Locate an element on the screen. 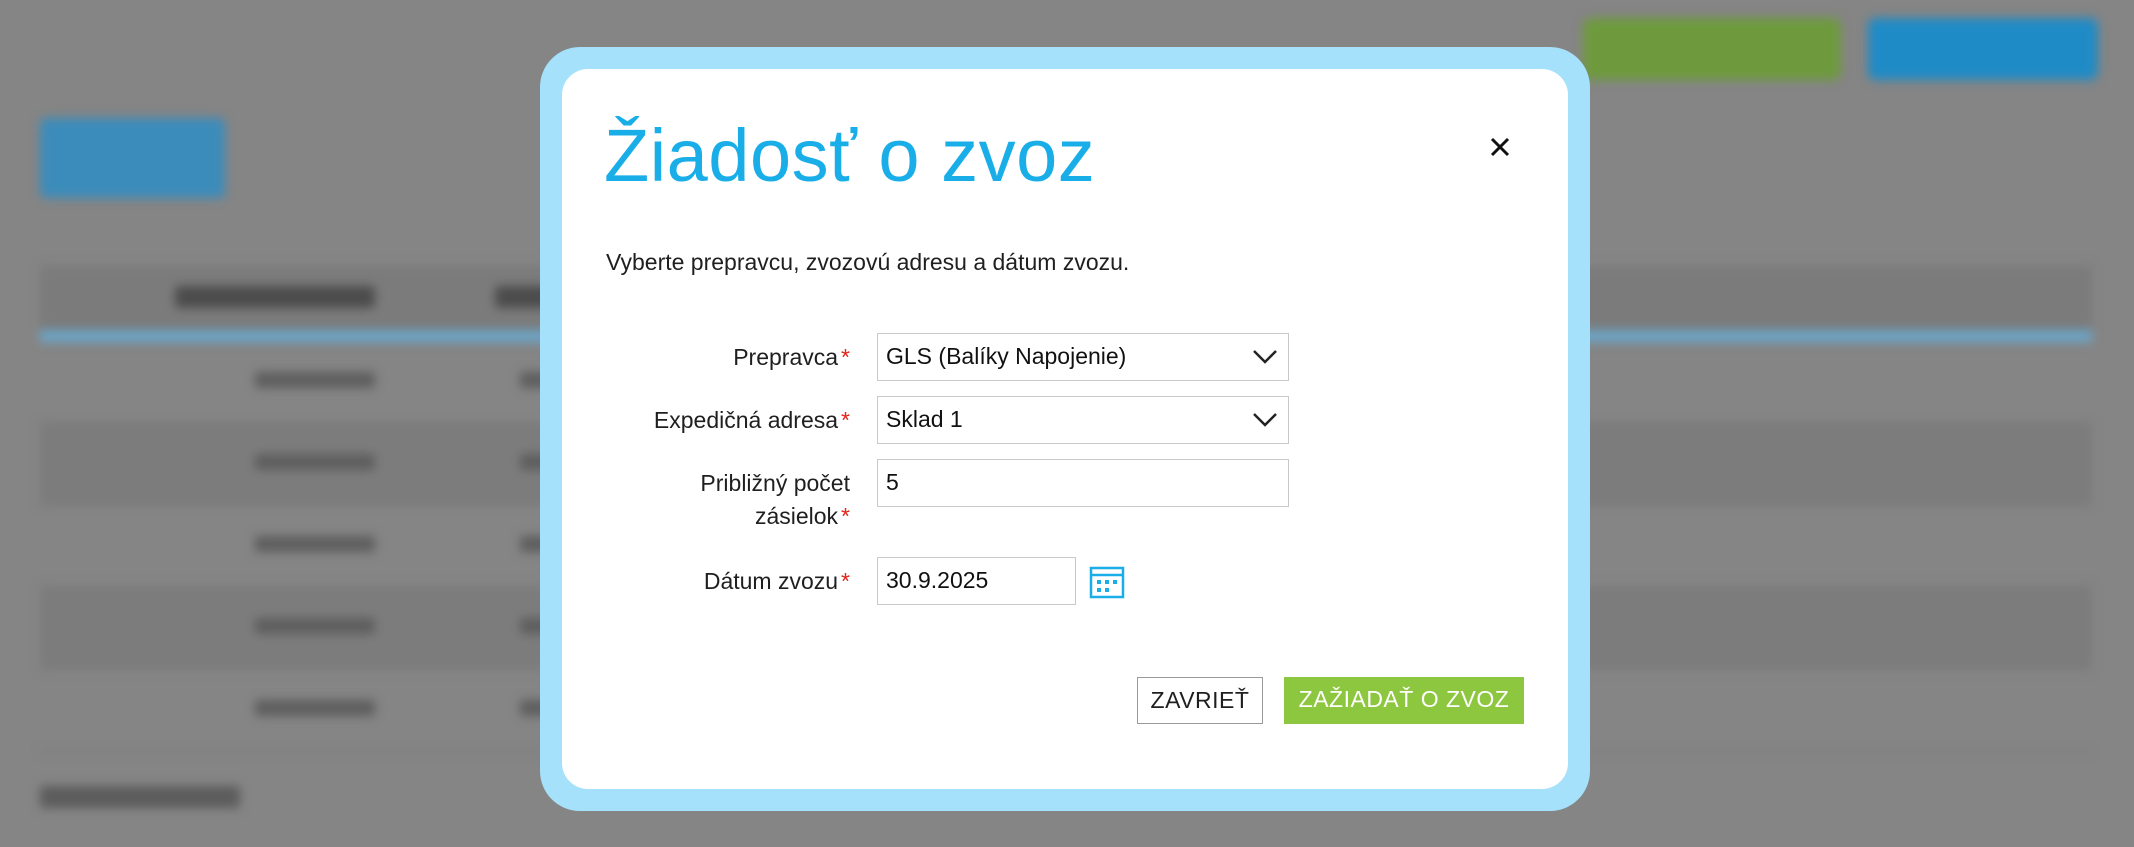 This screenshot has width=2134, height=847. carrier-select-value: GLS (Balíky Napojenie) is located at coordinates (1006, 356).